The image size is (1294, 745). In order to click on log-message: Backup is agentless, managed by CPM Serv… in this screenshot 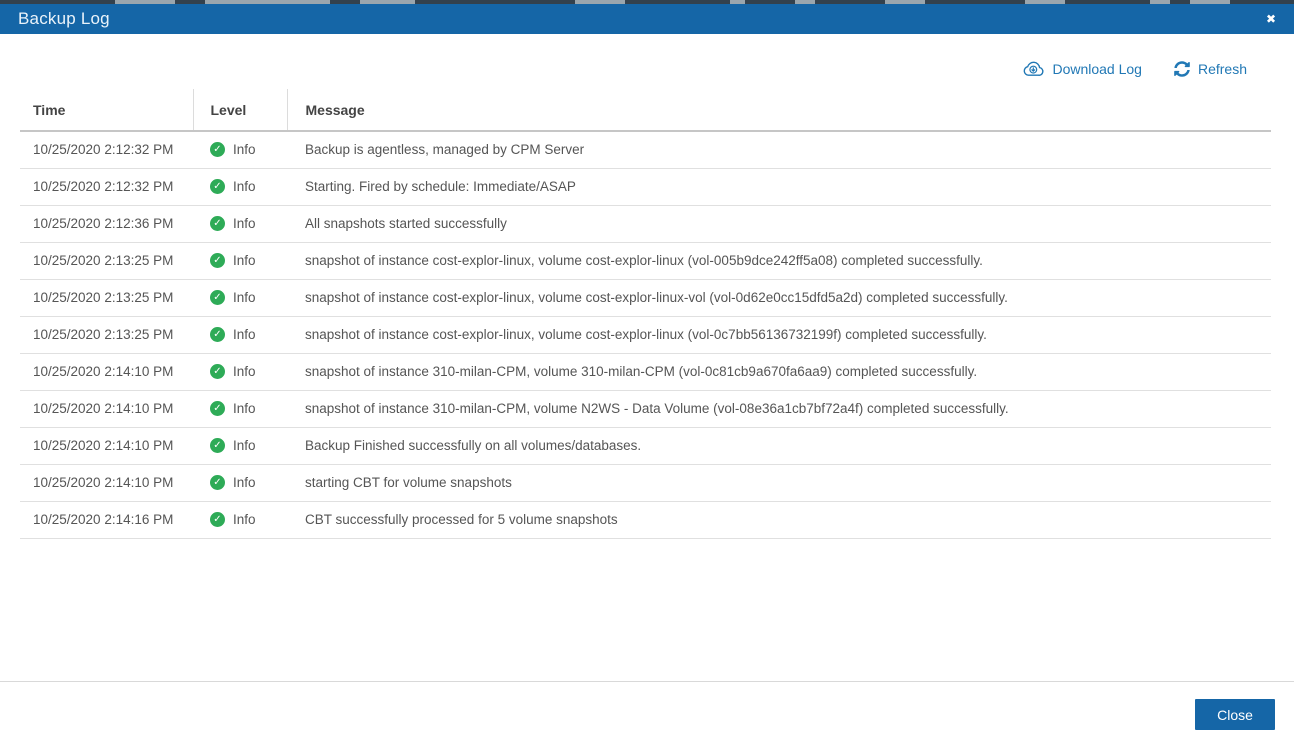, I will do `click(445, 150)`.